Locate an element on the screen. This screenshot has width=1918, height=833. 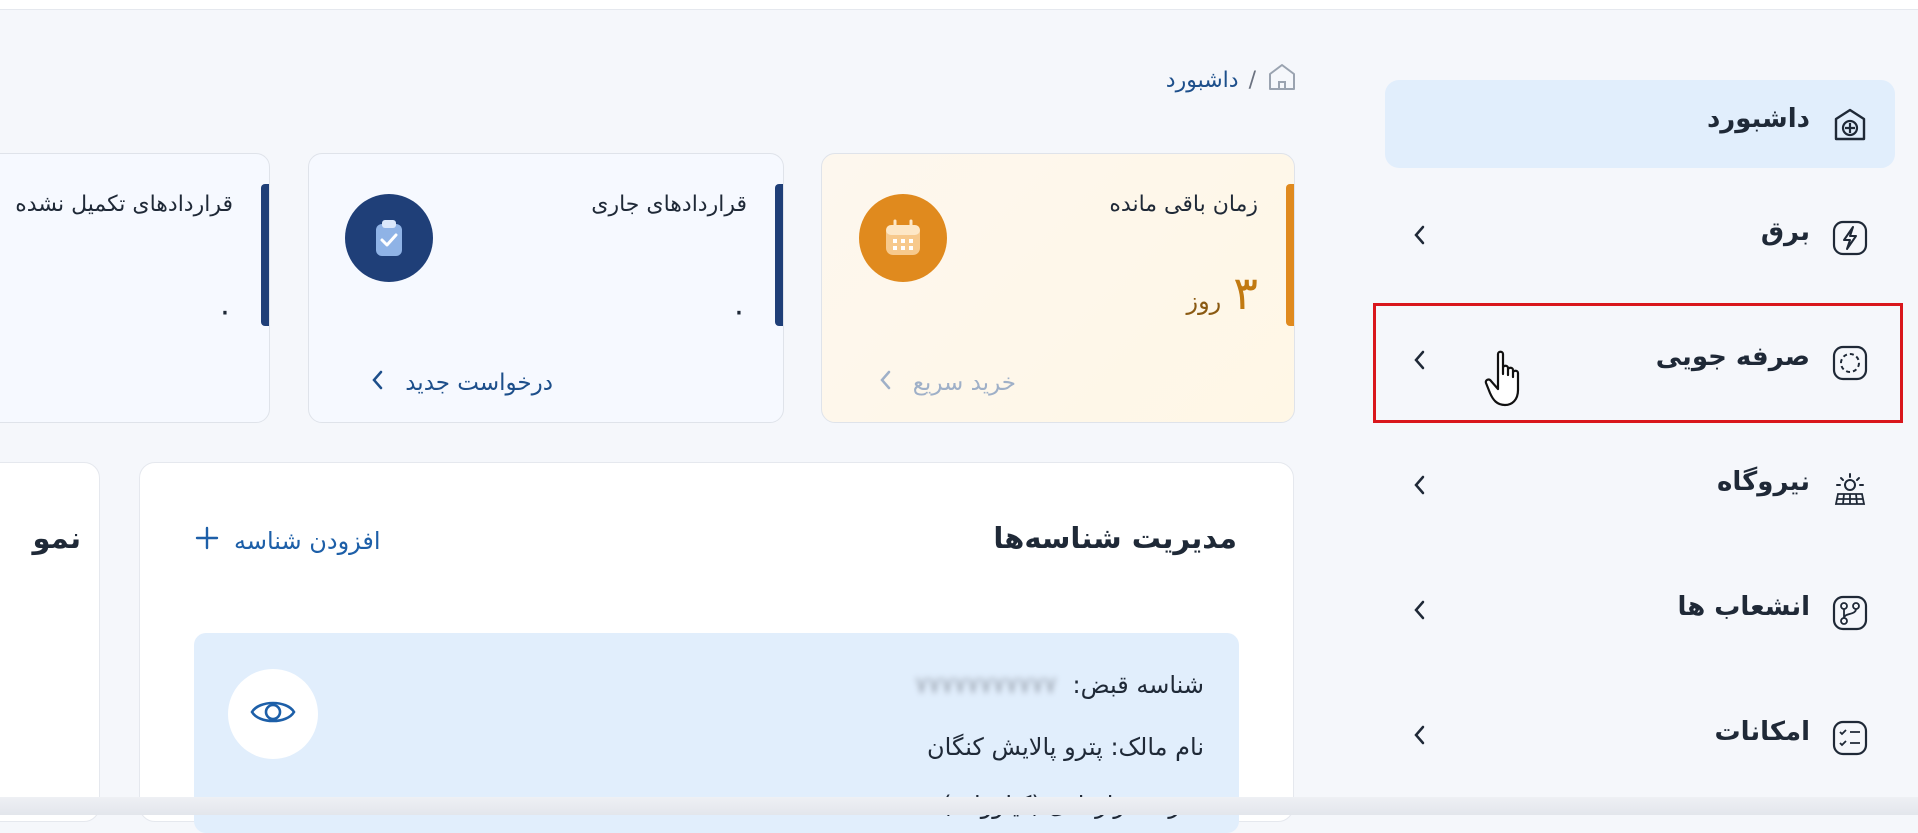
plus-icon is located at coordinates (207, 541).